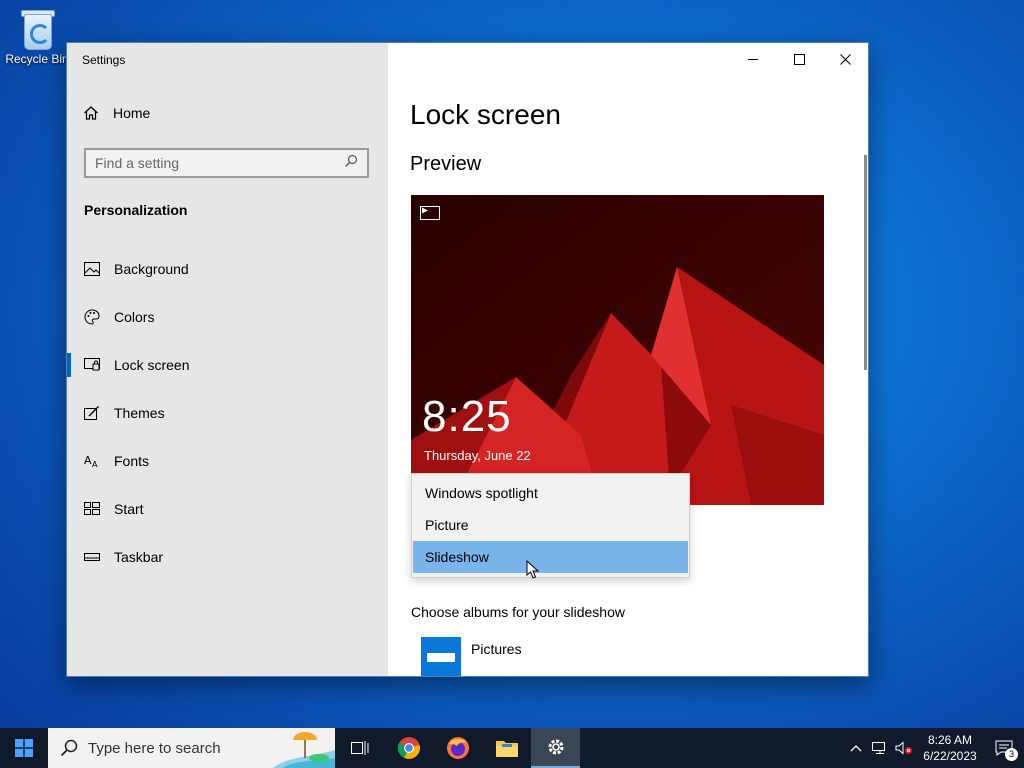 Image resolution: width=1024 pixels, height=768 pixels. I want to click on maximize-button, so click(799, 59).